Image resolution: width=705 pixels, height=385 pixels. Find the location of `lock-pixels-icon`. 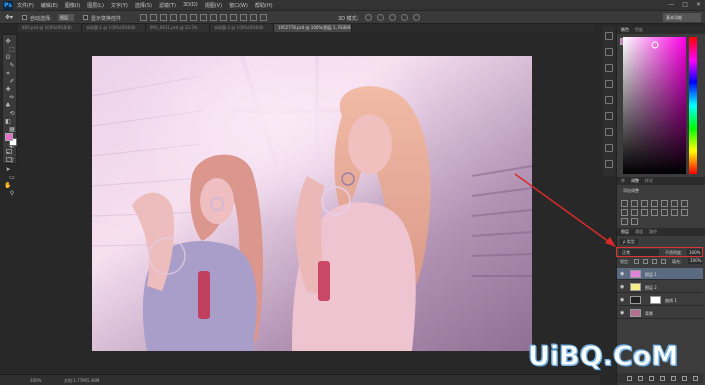

lock-pixels-icon is located at coordinates (636, 261).